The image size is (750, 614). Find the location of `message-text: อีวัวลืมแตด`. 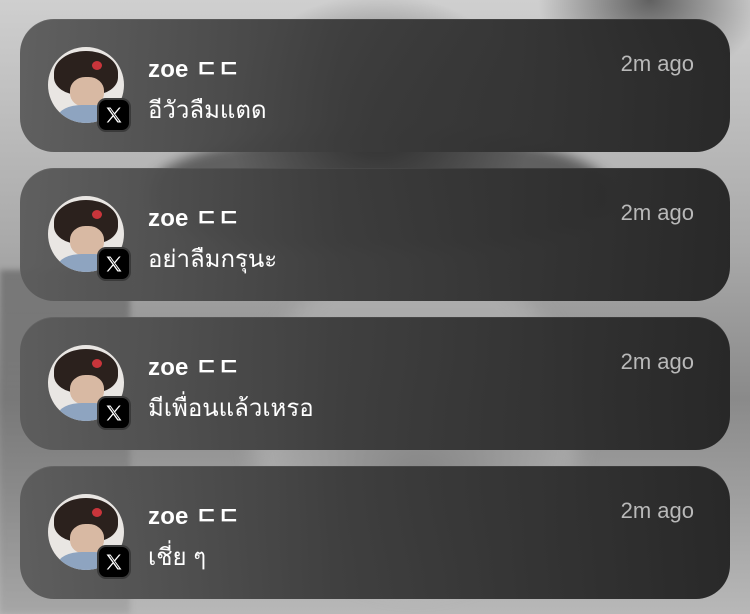

message-text: อีวัวลืมแตด is located at coordinates (207, 110).